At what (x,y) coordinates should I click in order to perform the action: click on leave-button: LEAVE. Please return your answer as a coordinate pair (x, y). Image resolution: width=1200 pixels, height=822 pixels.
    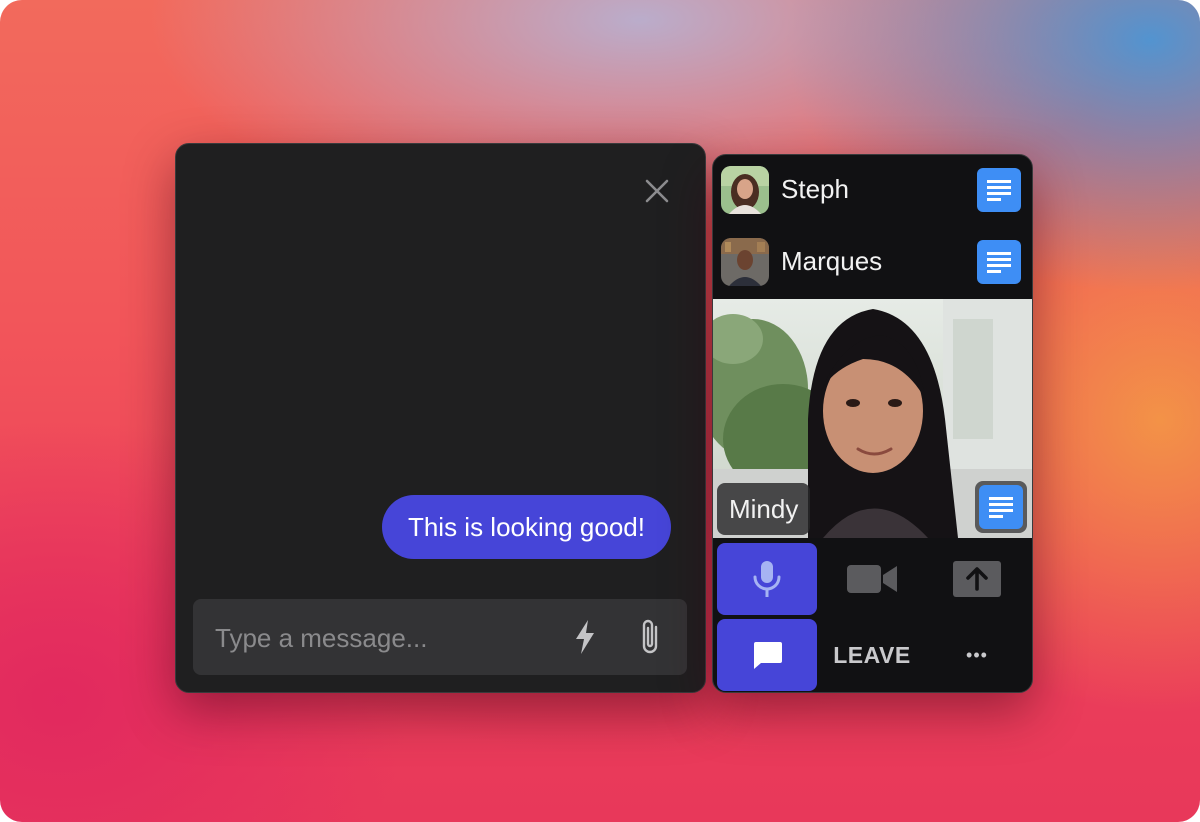
    Looking at the image, I should click on (872, 655).